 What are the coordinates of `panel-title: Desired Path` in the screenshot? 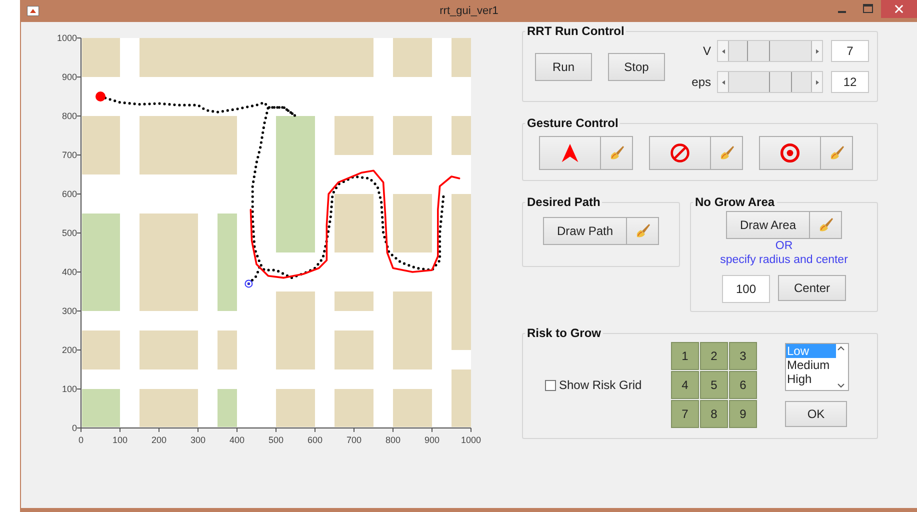 It's located at (564, 202).